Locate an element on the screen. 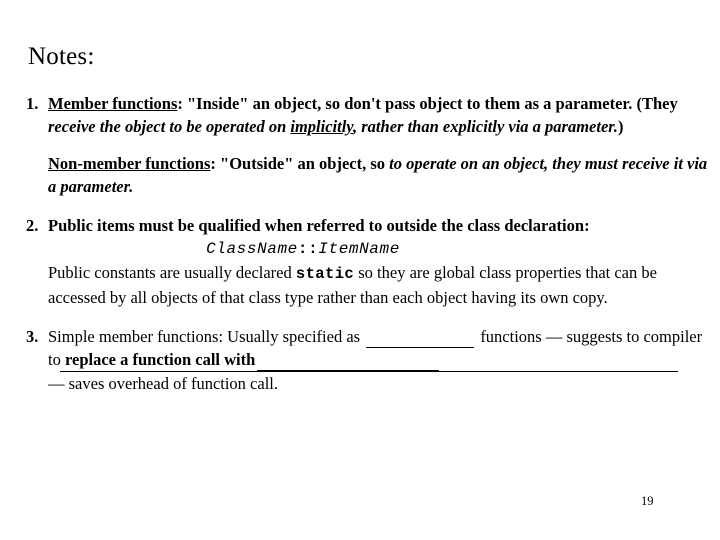 The width and height of the screenshot is (720, 540). keyword-static: static is located at coordinates (325, 274).